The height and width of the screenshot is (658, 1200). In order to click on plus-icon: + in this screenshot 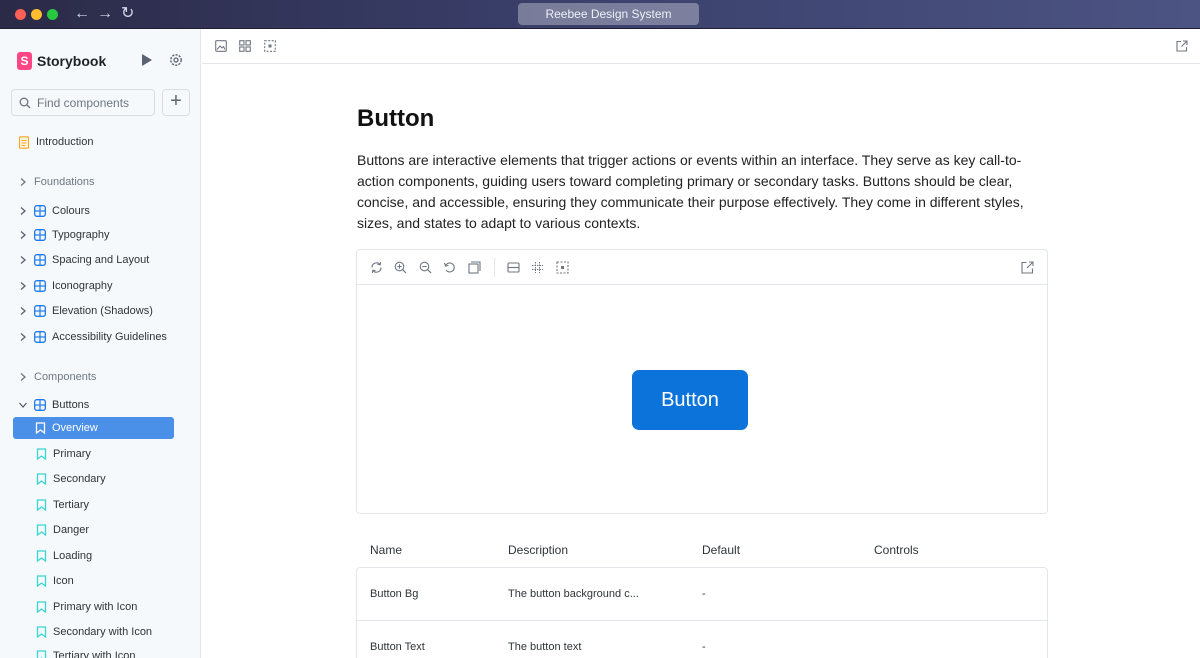, I will do `click(176, 101)`.